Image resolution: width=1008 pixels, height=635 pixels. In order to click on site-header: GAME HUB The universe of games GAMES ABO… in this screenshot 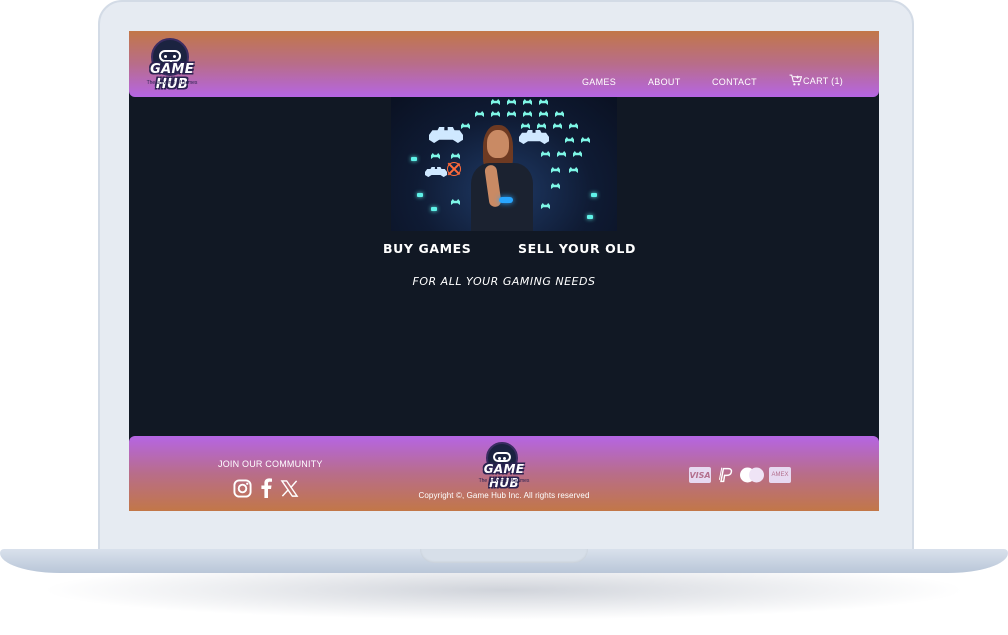, I will do `click(504, 64)`.